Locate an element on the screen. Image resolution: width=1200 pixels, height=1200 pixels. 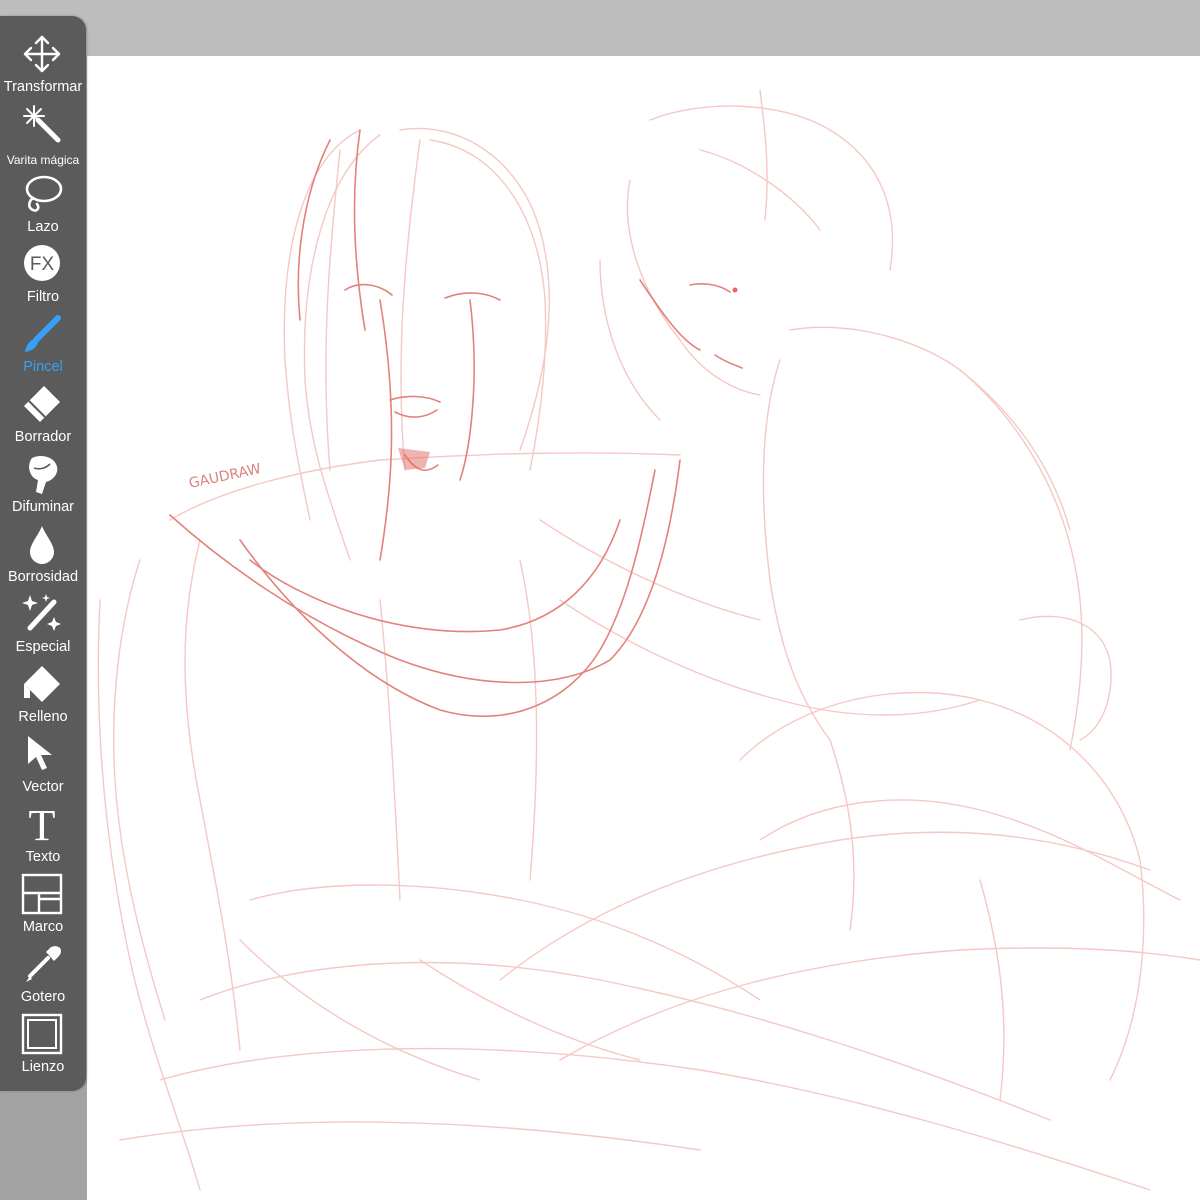
tool-transformar: Transformar is located at coordinates (43, 67).